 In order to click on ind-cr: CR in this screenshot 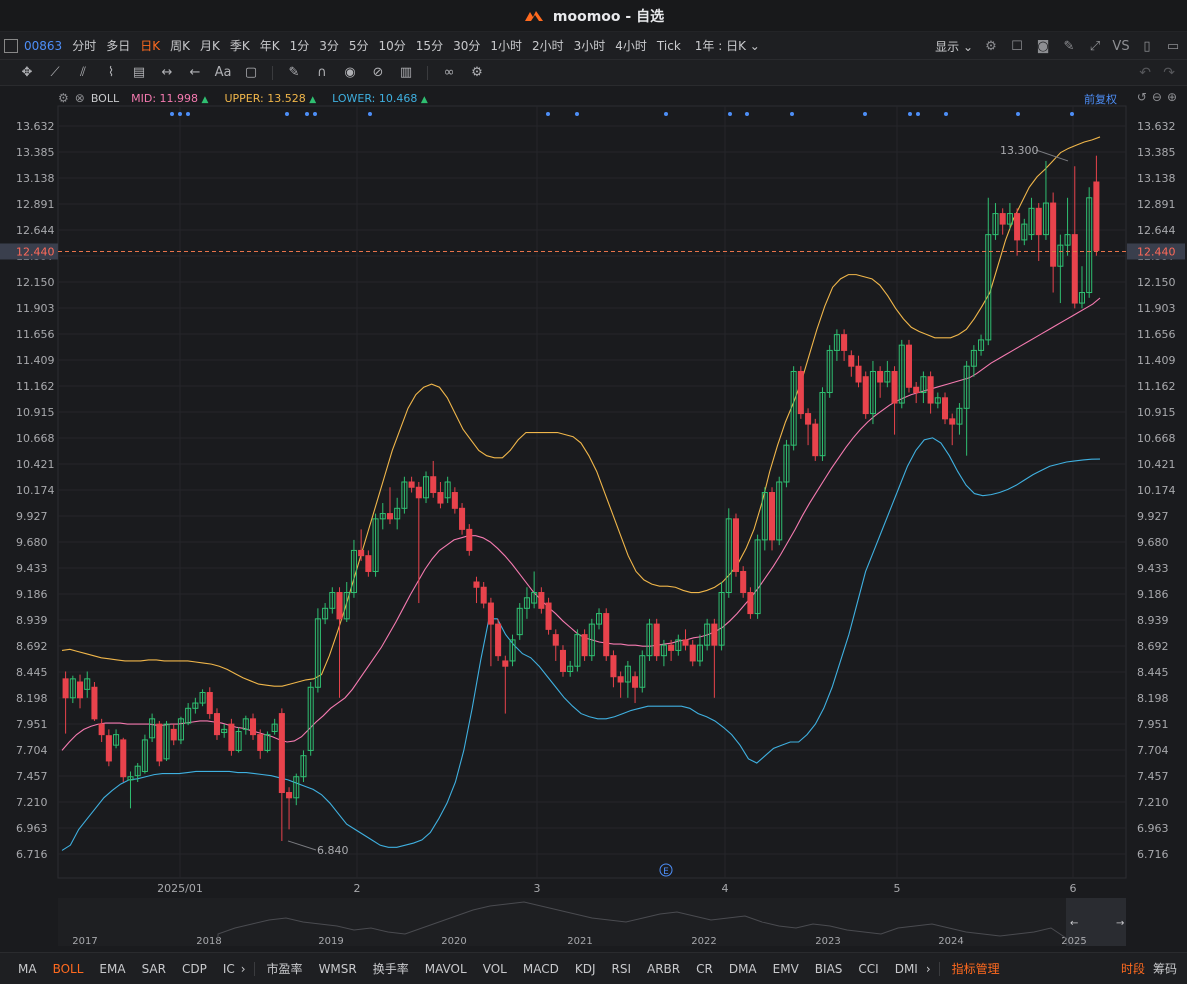, I will do `click(704, 969)`.